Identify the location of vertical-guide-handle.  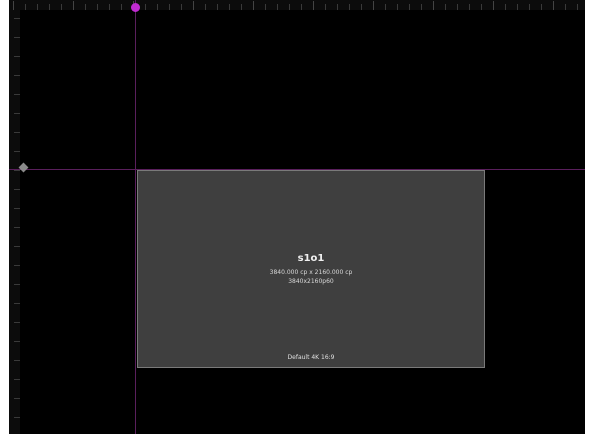
(135, 7).